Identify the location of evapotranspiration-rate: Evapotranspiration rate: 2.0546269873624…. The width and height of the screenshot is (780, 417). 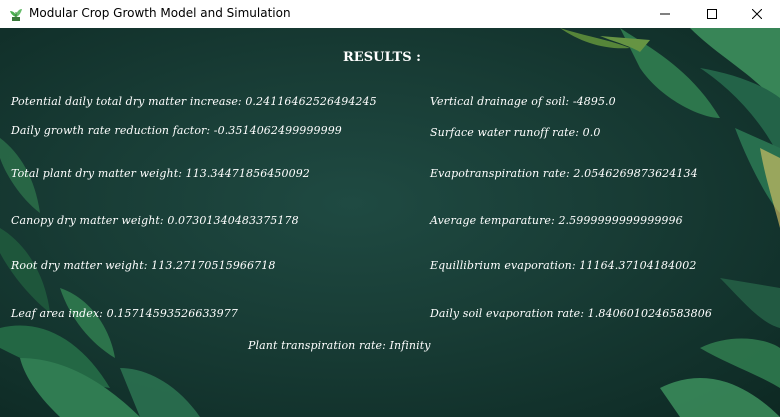
(564, 173).